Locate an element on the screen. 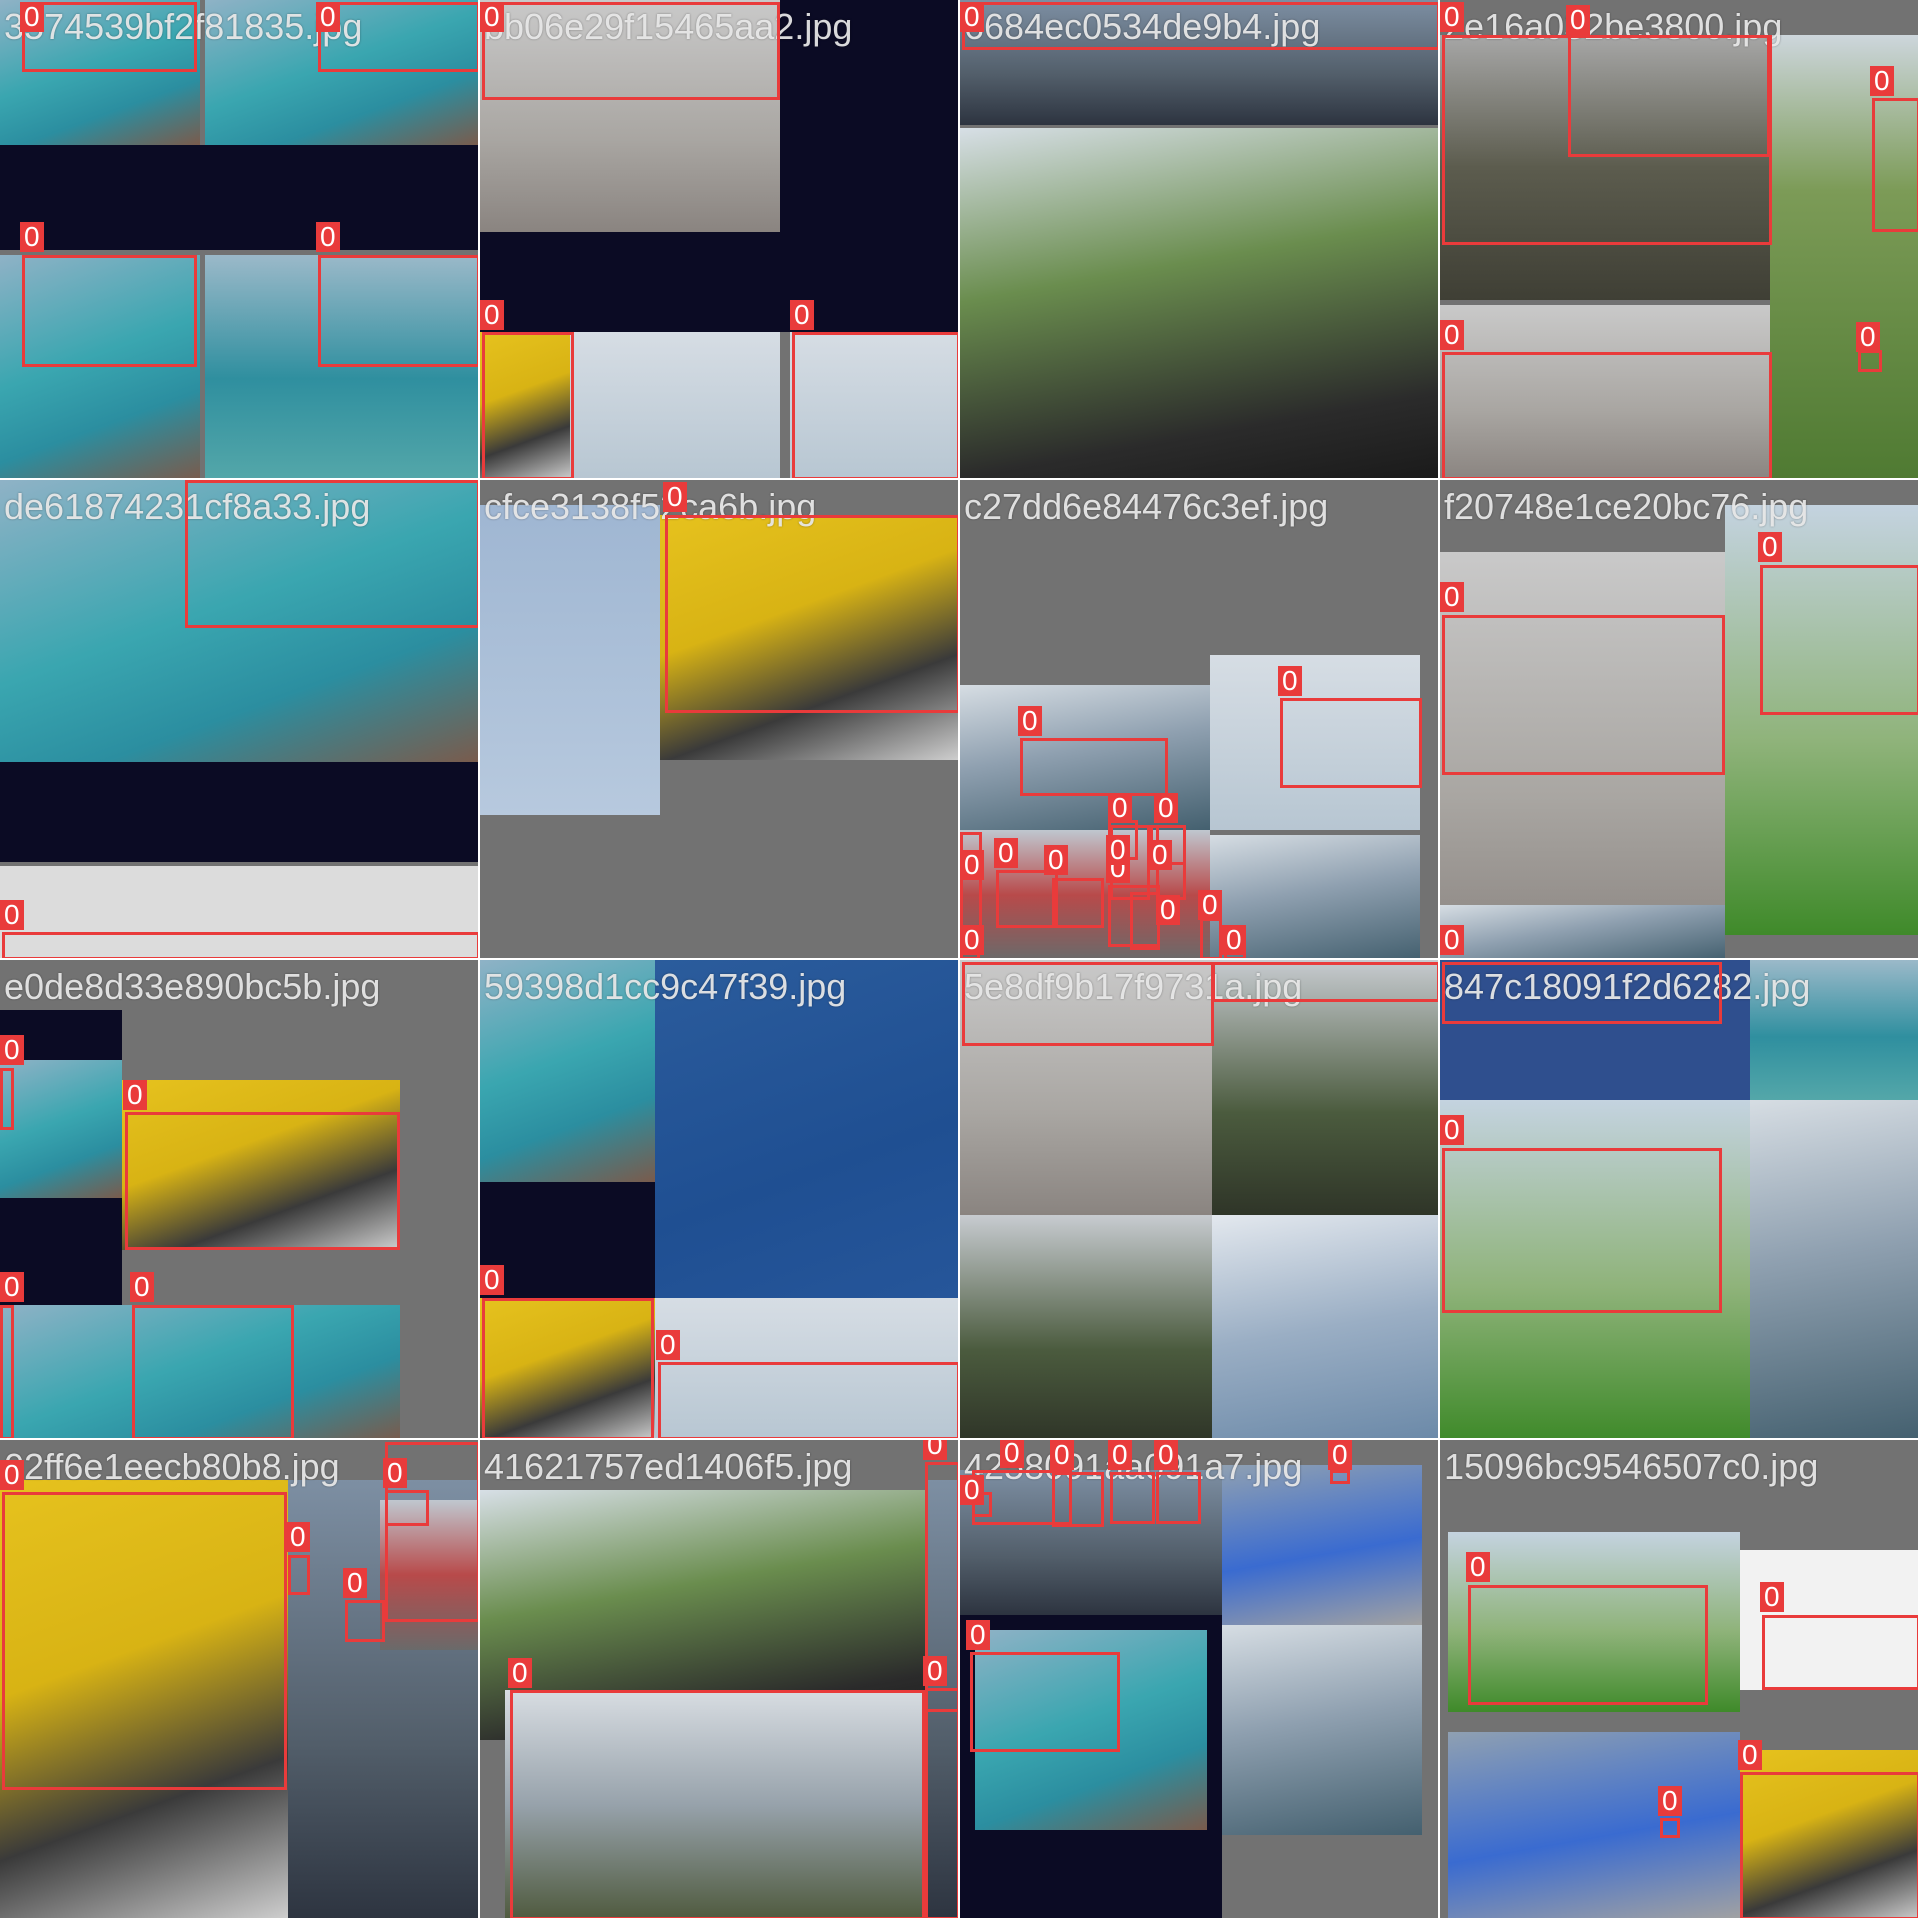 This screenshot has height=1920, width=1920. tile: 02ff6e1eecb80b8.jpg 0 0 0 0 0 is located at coordinates (240, 1680).